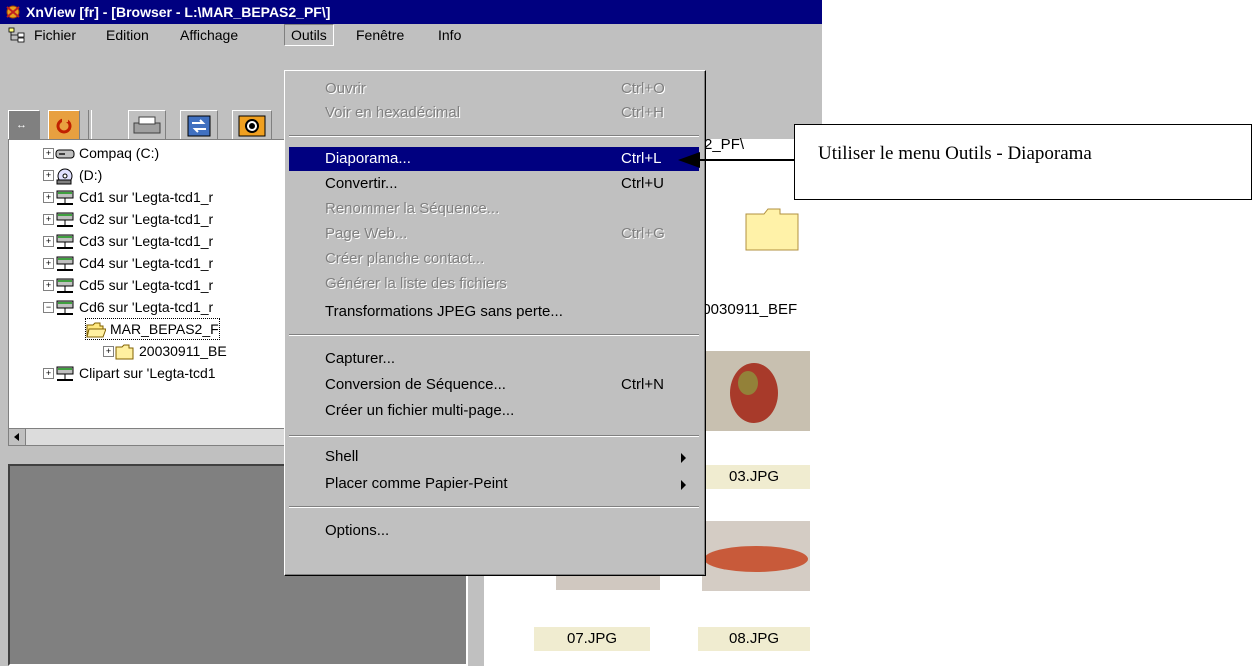 The image size is (1252, 666). Describe the element at coordinates (146, 285) in the screenshot. I see `tree-node-label: Cd5 sur 'Legta-tcd1_r` at that location.